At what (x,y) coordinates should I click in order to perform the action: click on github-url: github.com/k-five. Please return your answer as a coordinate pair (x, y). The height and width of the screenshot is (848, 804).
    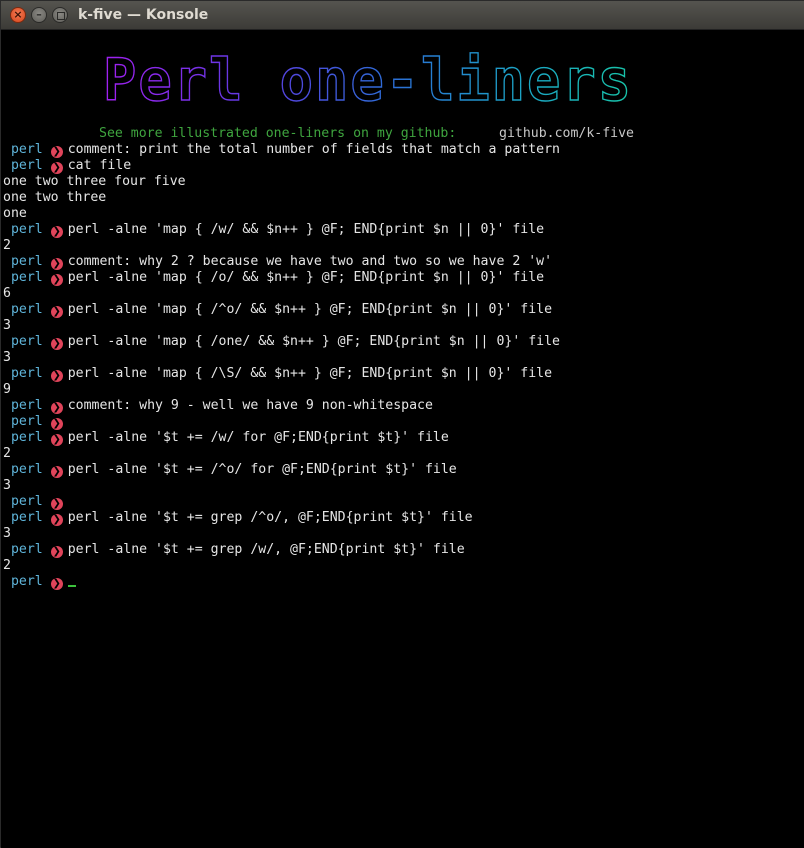
    Looking at the image, I should click on (566, 134).